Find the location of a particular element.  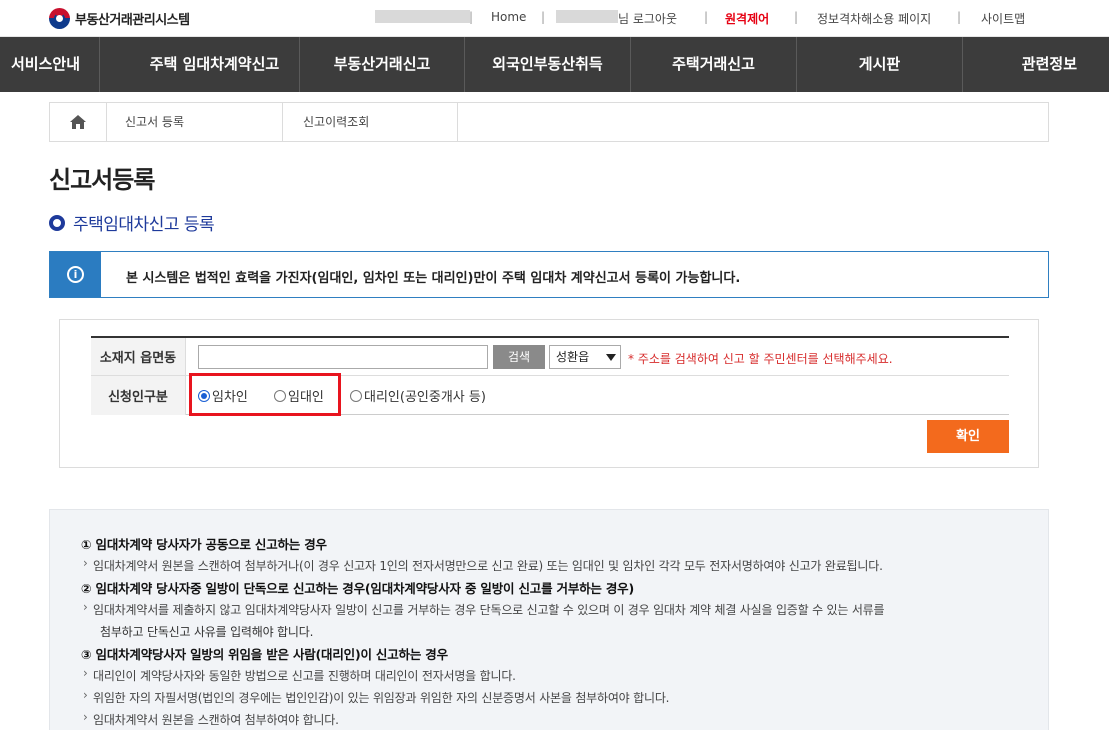

logout-link: 님 로그아웃 is located at coordinates (647, 18).